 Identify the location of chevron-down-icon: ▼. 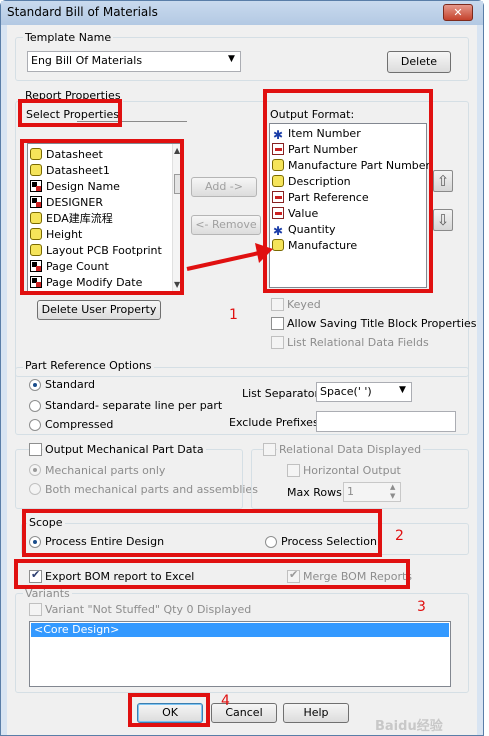
(231, 59).